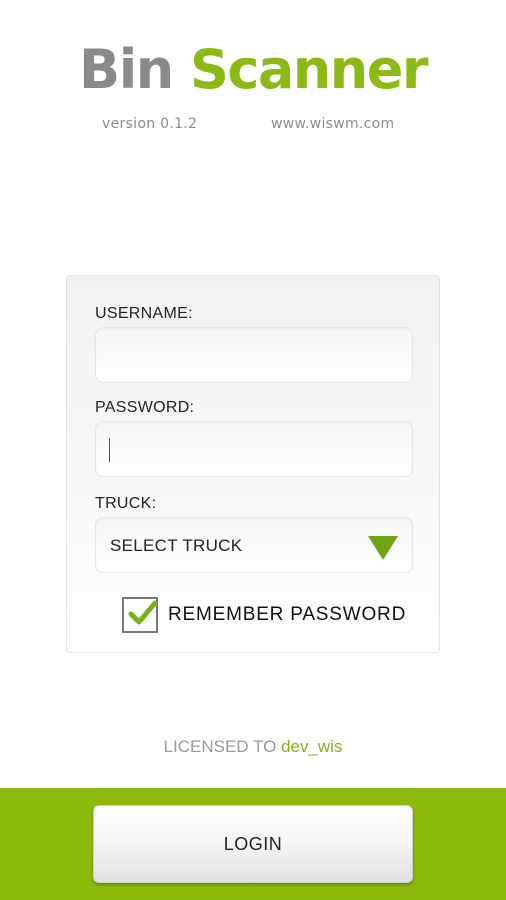 The image size is (506, 900). I want to click on logo-word-scanner: Scanner, so click(308, 69).